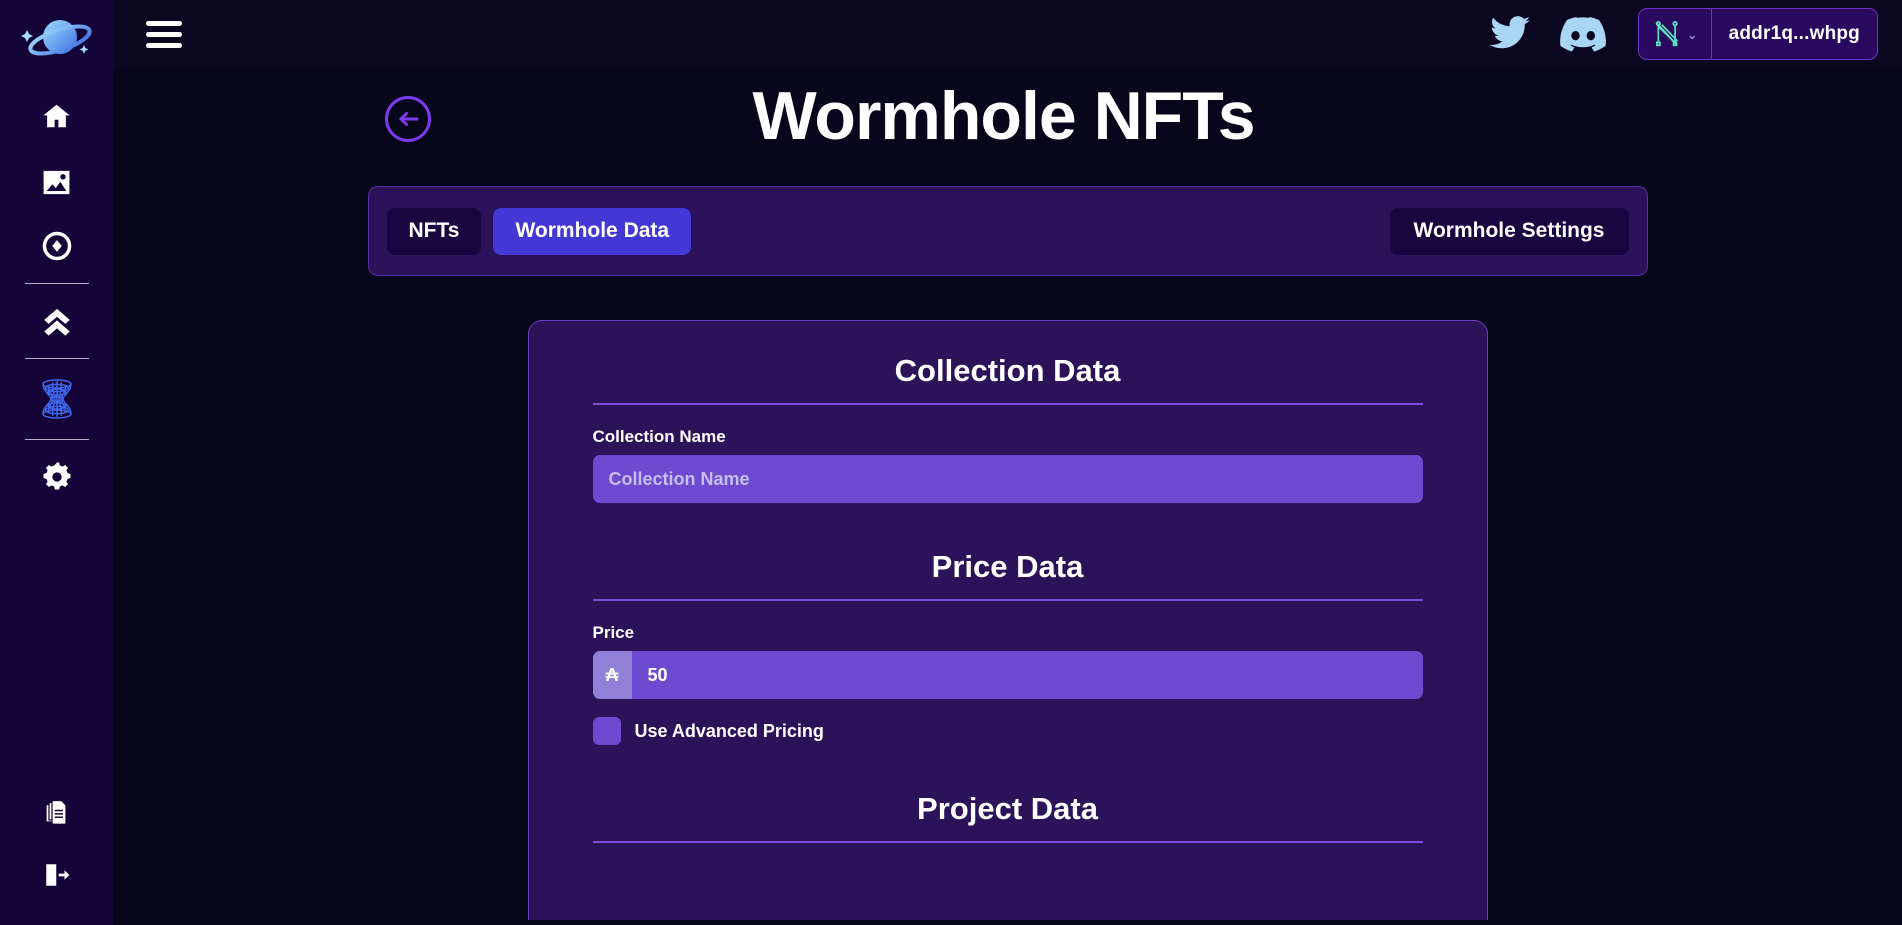 Image resolution: width=1902 pixels, height=925 pixels. I want to click on hamburger-menu-icon, so click(165, 34).